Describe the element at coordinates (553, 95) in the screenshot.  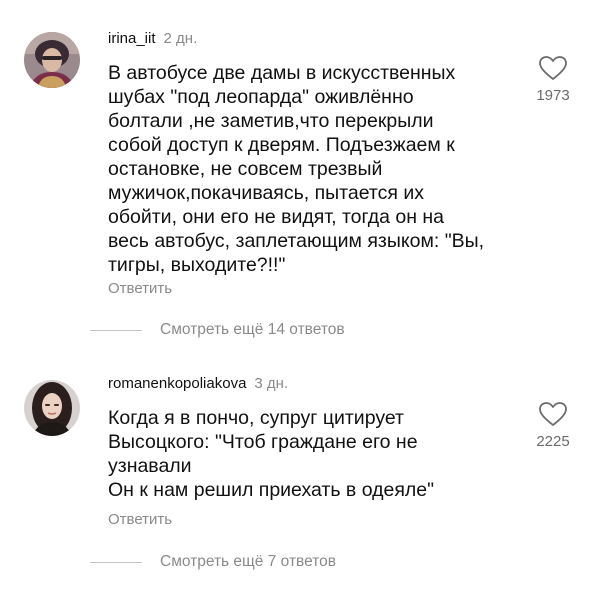
I see `like-count: 1973` at that location.